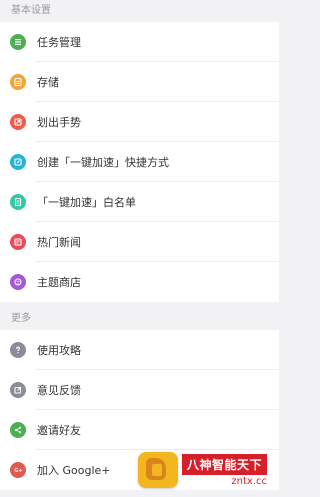 The image size is (320, 497). Describe the element at coordinates (59, 430) in the screenshot. I see `settings-item-label: 邀请好友` at that location.